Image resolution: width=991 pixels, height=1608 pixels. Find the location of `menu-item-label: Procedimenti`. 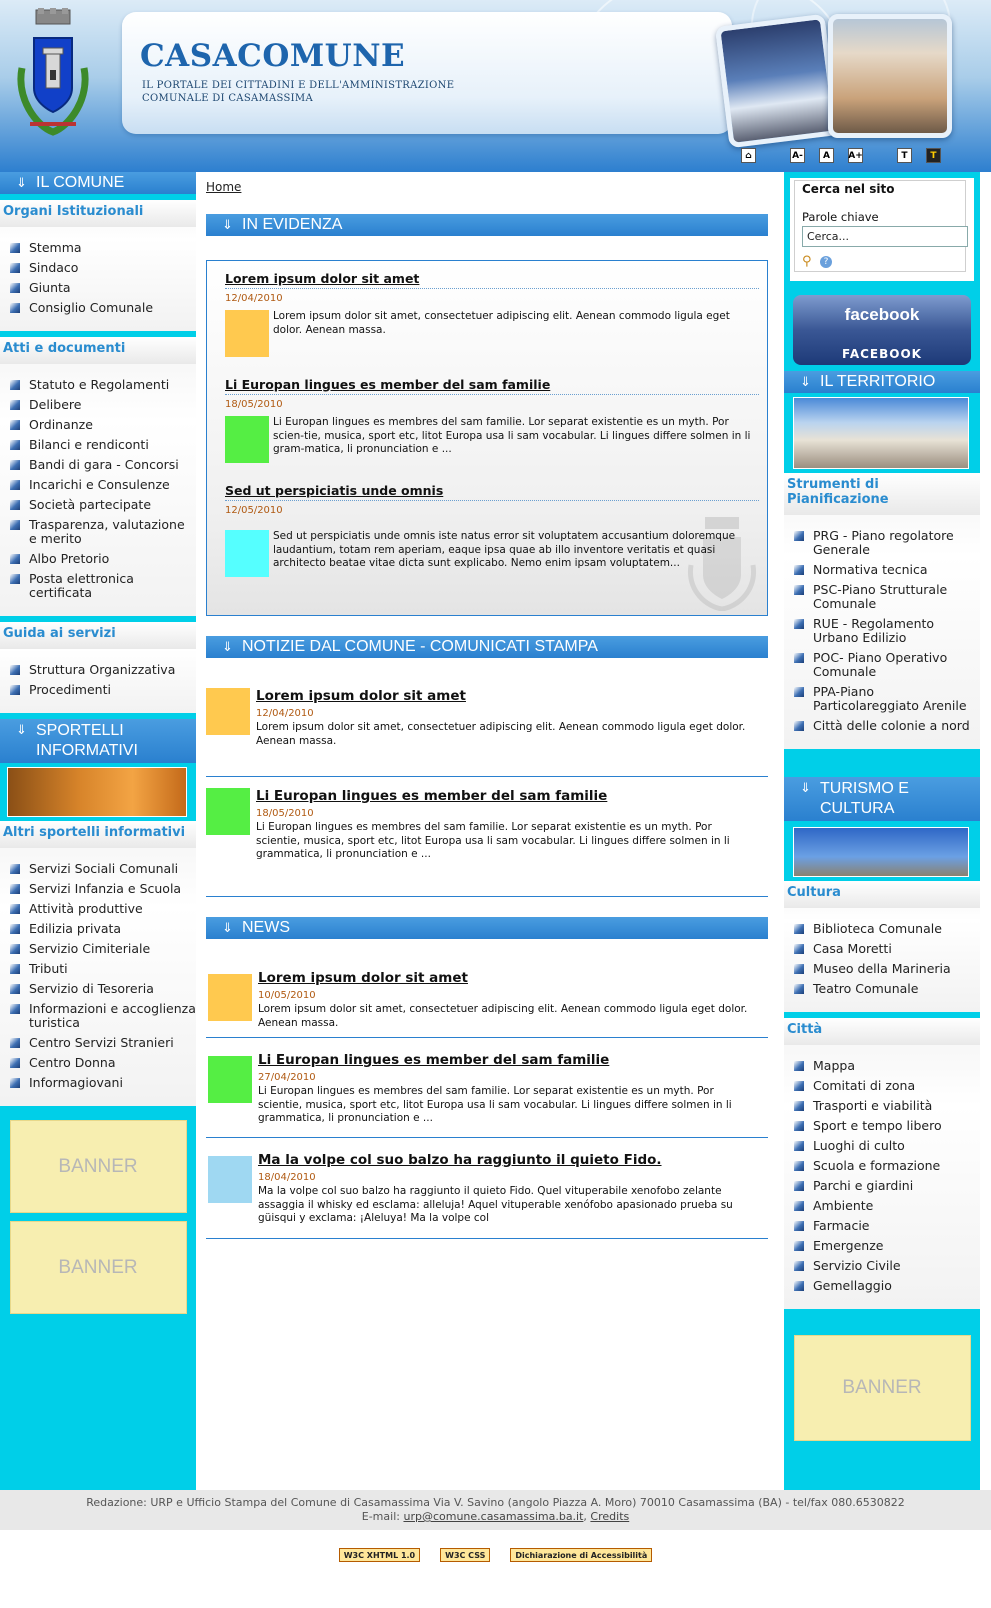

menu-item-label: Procedimenti is located at coordinates (70, 690).